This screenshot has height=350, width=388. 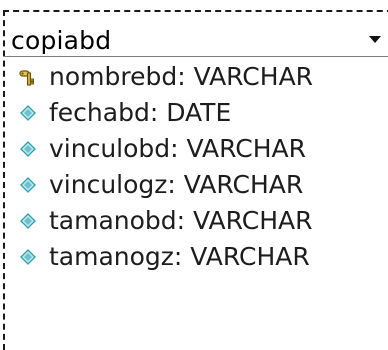 What do you see at coordinates (61, 40) in the screenshot?
I see `entity-title: copiabd` at bounding box center [61, 40].